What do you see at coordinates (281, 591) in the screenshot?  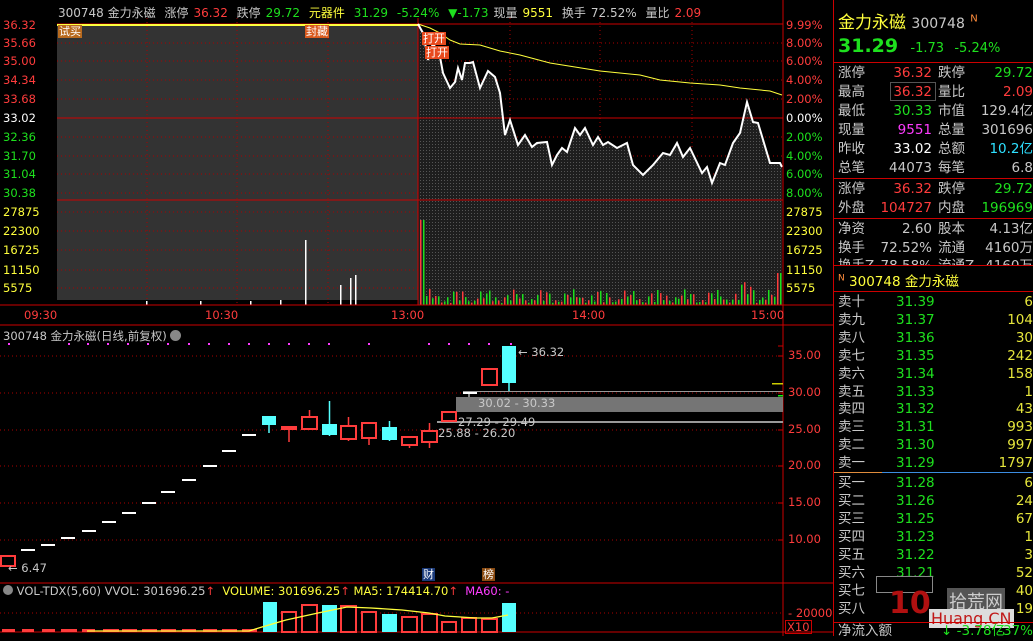 I see `volume-value: VOLUME: 301696.25` at bounding box center [281, 591].